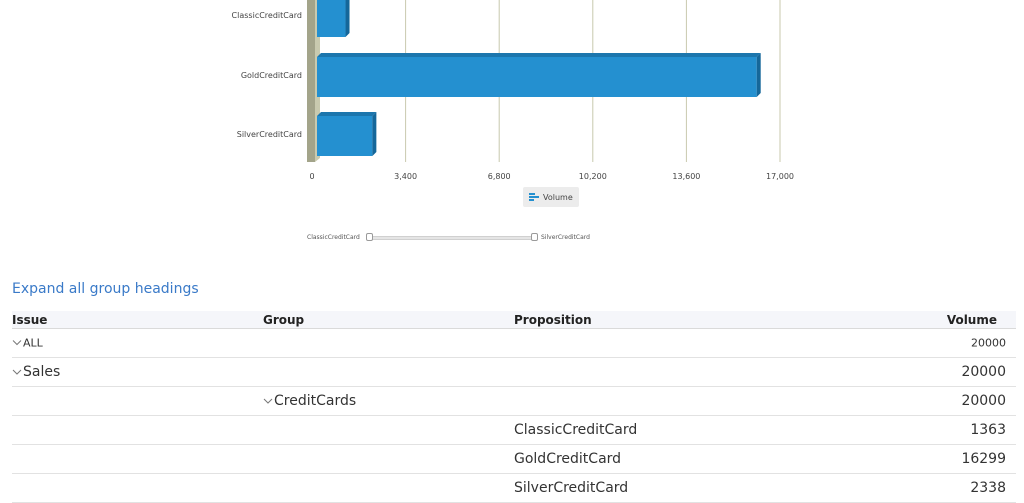 This screenshot has height=503, width=1024. What do you see at coordinates (565, 237) in the screenshot?
I see `slider-right-label: SilverCreditCard` at bounding box center [565, 237].